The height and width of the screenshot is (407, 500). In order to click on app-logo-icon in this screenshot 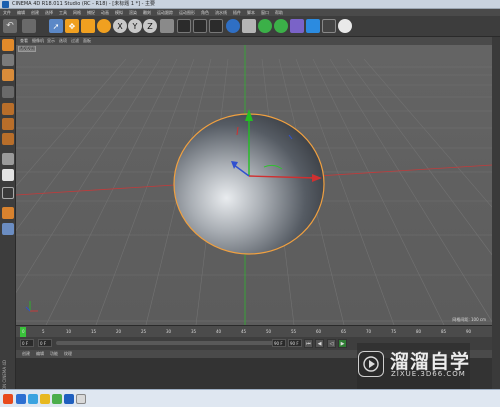, I will do `click(5, 4)`.